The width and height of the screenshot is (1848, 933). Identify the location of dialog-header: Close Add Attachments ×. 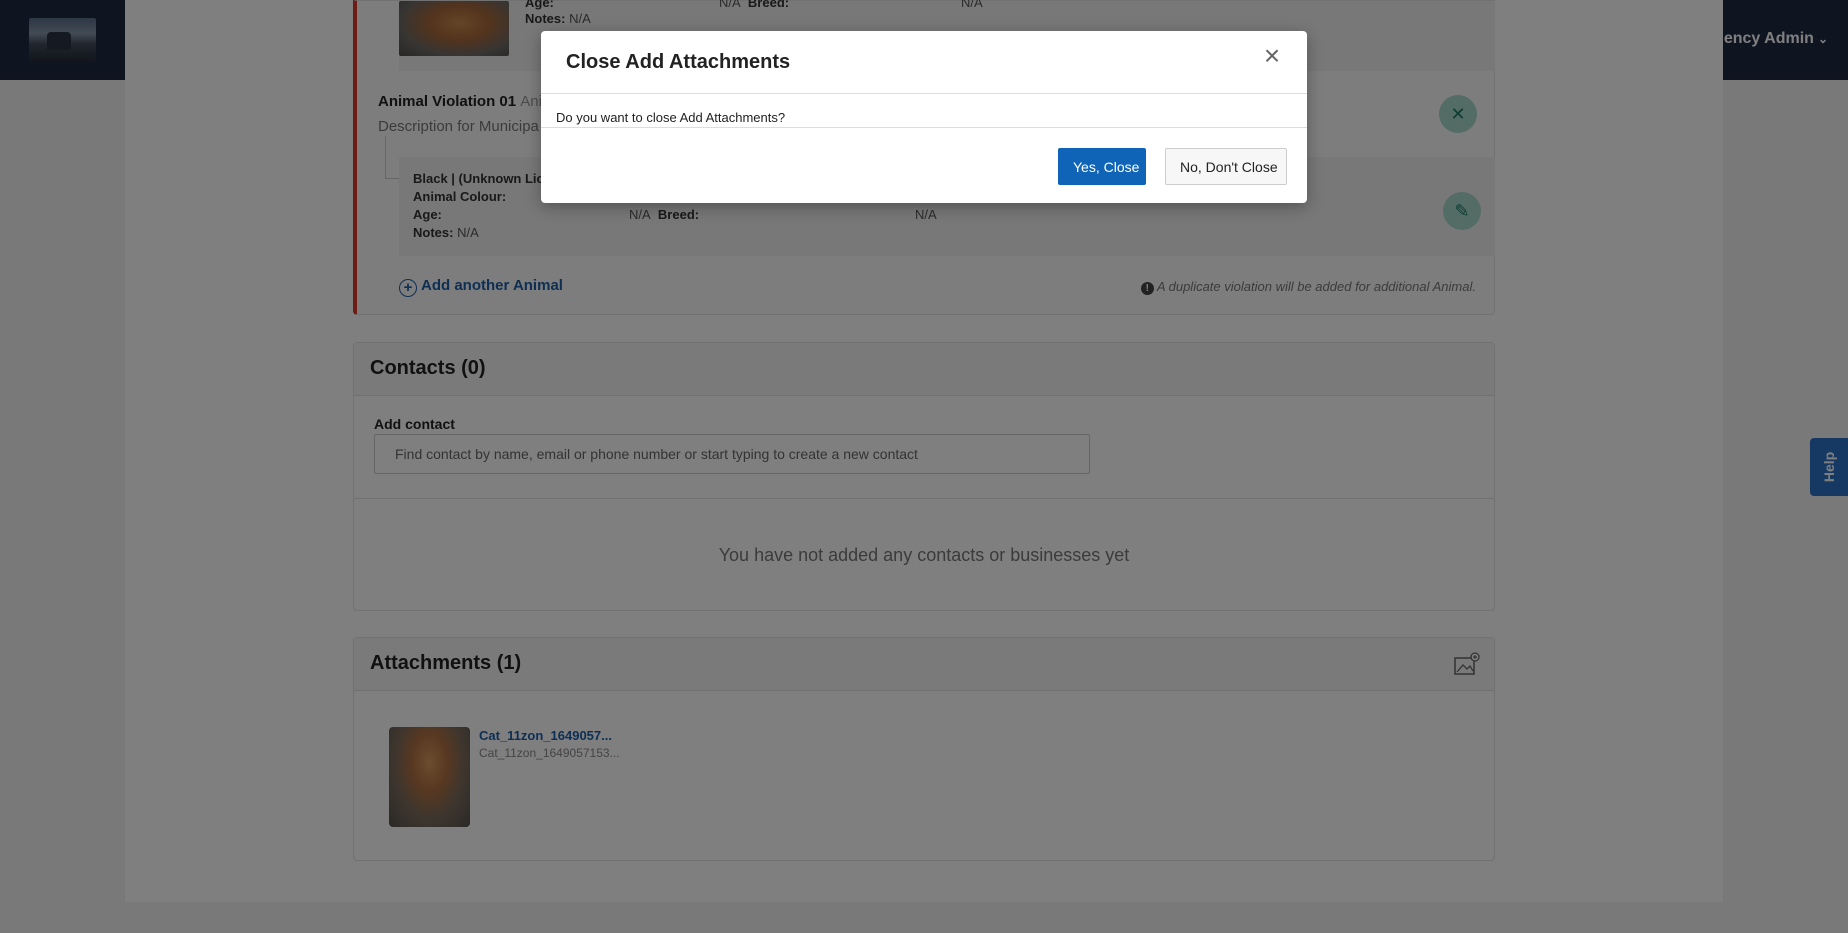
(924, 62).